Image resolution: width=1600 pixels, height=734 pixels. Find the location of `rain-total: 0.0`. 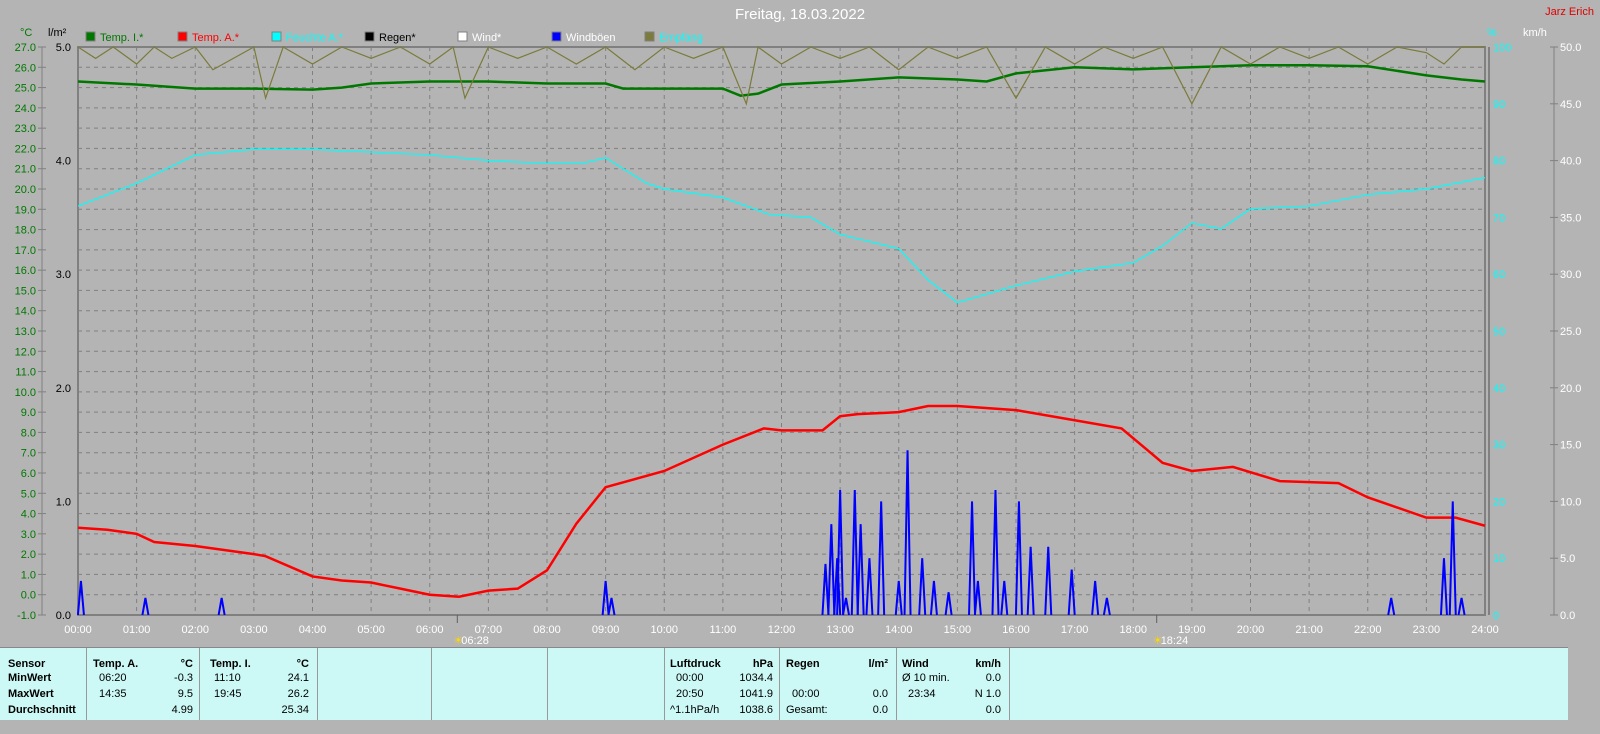

rain-total: 0.0 is located at coordinates (880, 710).